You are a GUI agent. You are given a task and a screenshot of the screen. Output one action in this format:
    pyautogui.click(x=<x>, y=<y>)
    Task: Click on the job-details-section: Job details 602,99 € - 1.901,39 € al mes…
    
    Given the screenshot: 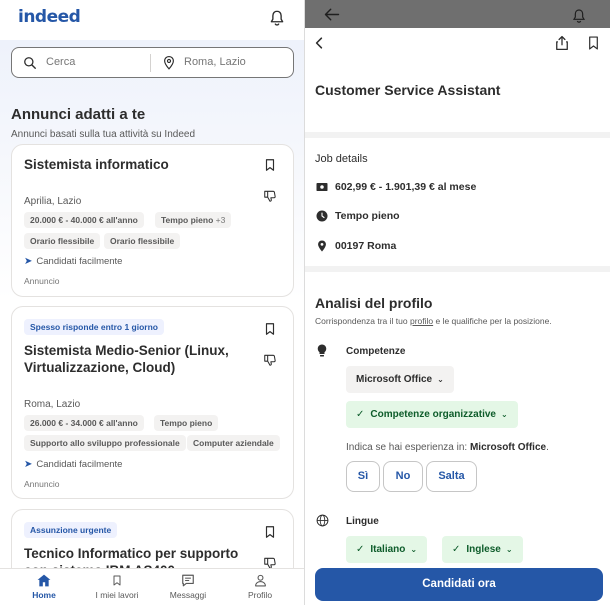 What is the action you would take?
    pyautogui.click(x=457, y=202)
    